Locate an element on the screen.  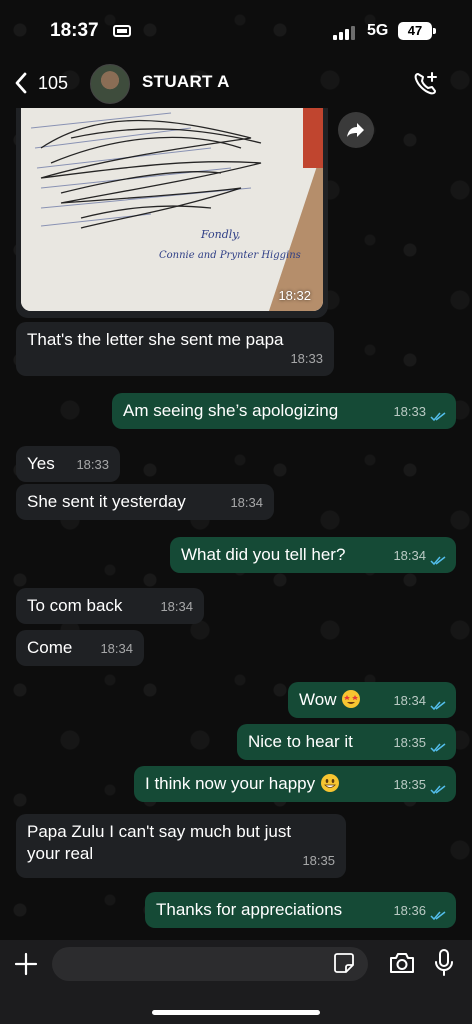
message-text: Nice to hear it is located at coordinates (300, 741).